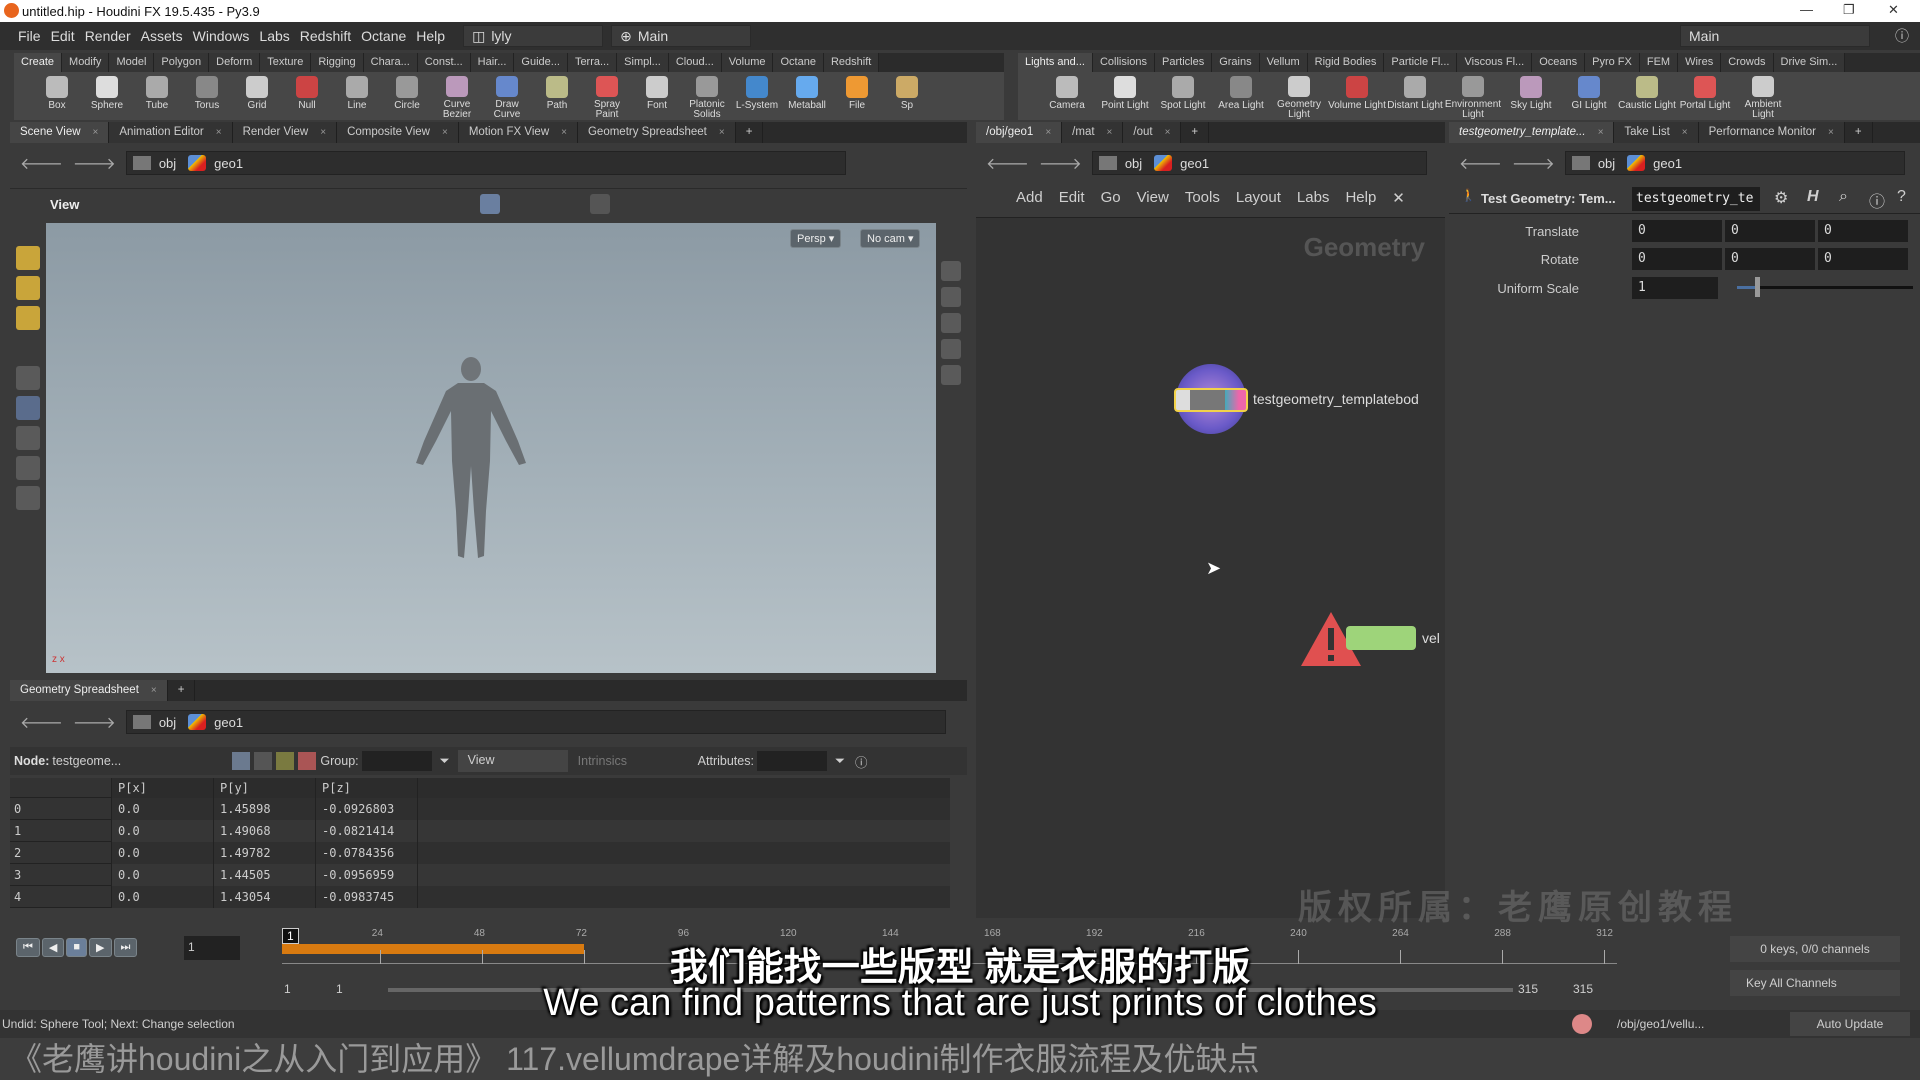 The image size is (1920, 1080). I want to click on shelf-tab-wires: Wires, so click(1700, 62).